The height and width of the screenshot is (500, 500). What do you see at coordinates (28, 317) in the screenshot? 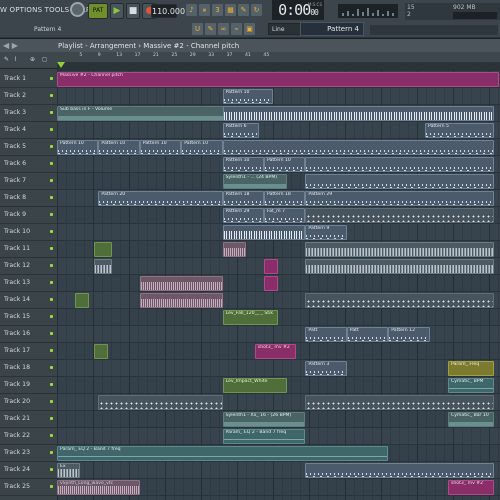
I see `track-header: Track 15` at bounding box center [28, 317].